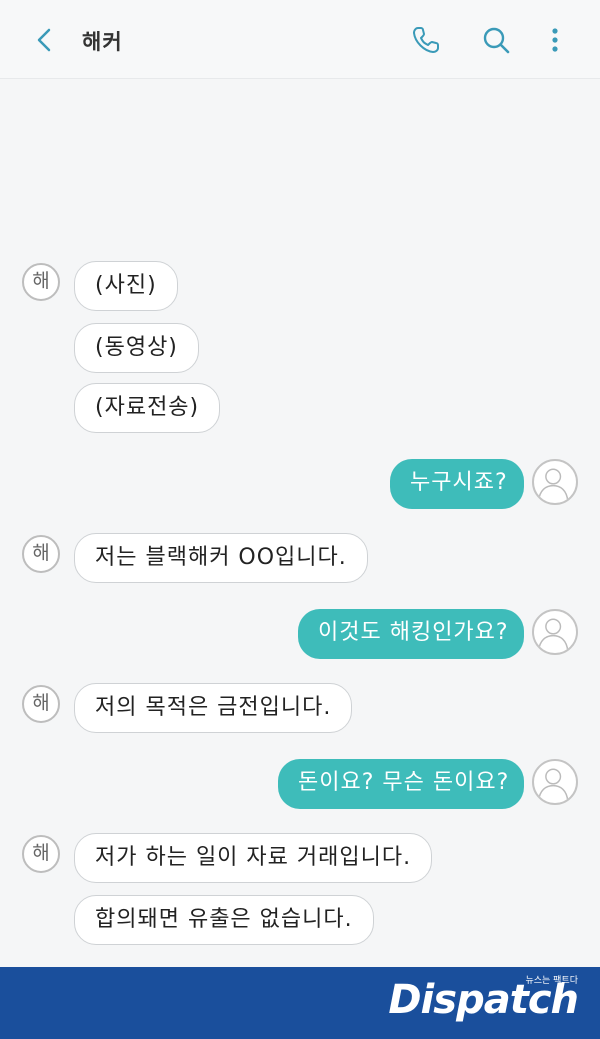  What do you see at coordinates (147, 408) in the screenshot?
I see `incoming-message: (자료전송)` at bounding box center [147, 408].